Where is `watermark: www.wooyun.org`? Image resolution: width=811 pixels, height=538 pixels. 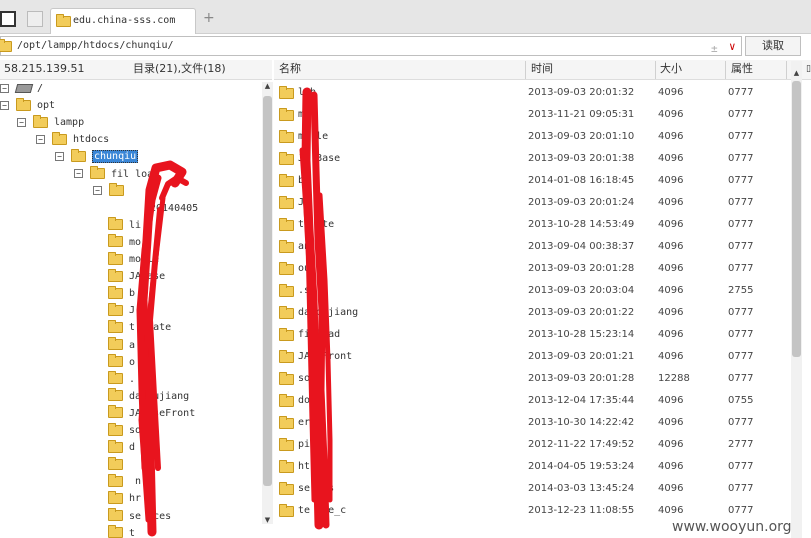
watermark: www.wooyun.org is located at coordinates (732, 527).